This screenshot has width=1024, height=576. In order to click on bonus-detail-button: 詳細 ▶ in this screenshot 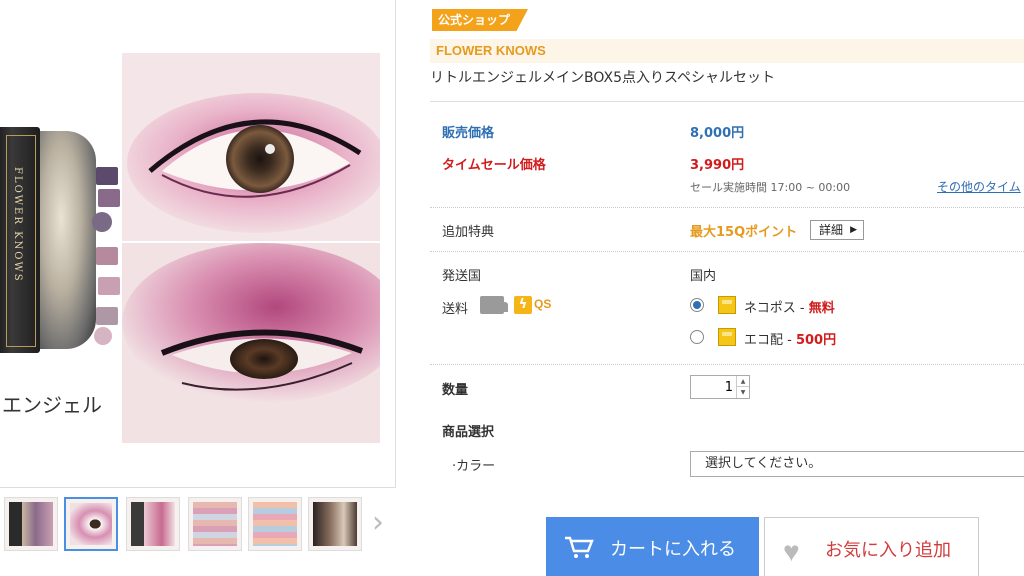, I will do `click(837, 230)`.